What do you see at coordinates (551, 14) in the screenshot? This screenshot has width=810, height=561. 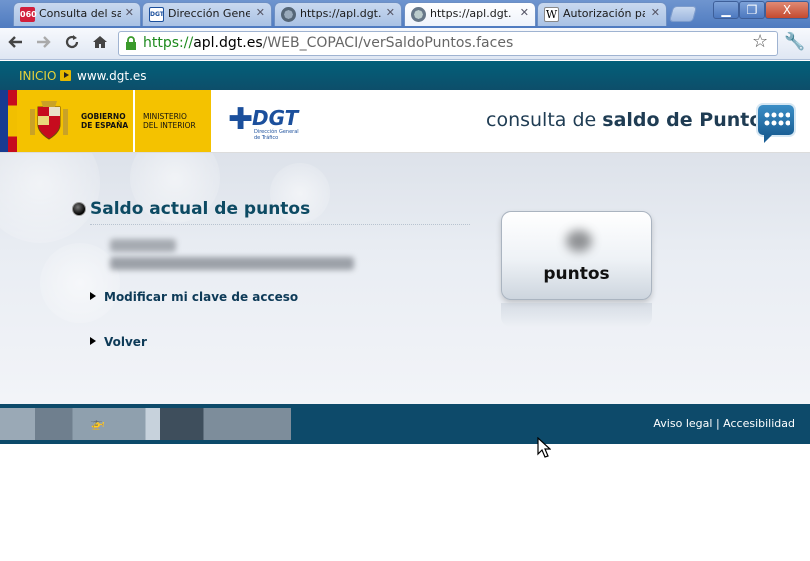 I see `wikipedia-icon: W` at bounding box center [551, 14].